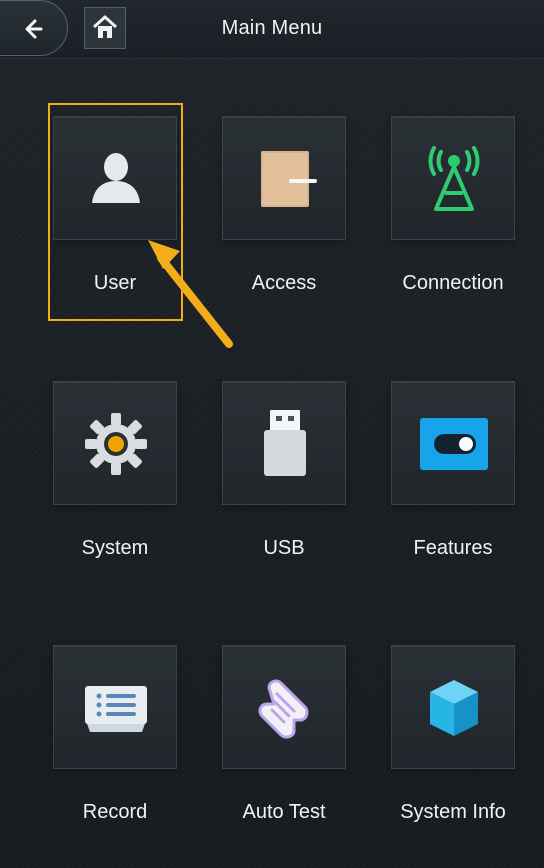 The width and height of the screenshot is (544, 868). I want to click on menu-tile-system, so click(115, 443).